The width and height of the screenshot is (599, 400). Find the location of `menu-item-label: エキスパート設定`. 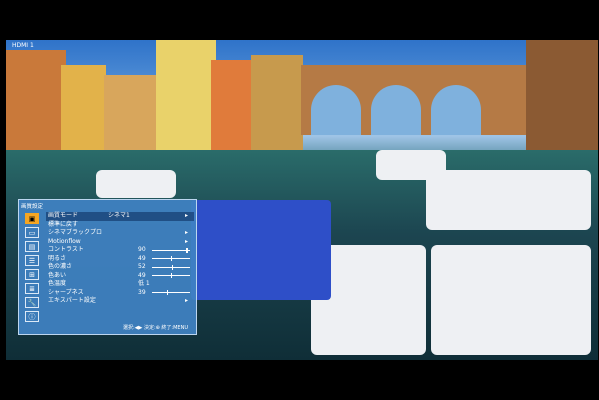

menu-item-label: エキスパート設定 is located at coordinates (72, 300).